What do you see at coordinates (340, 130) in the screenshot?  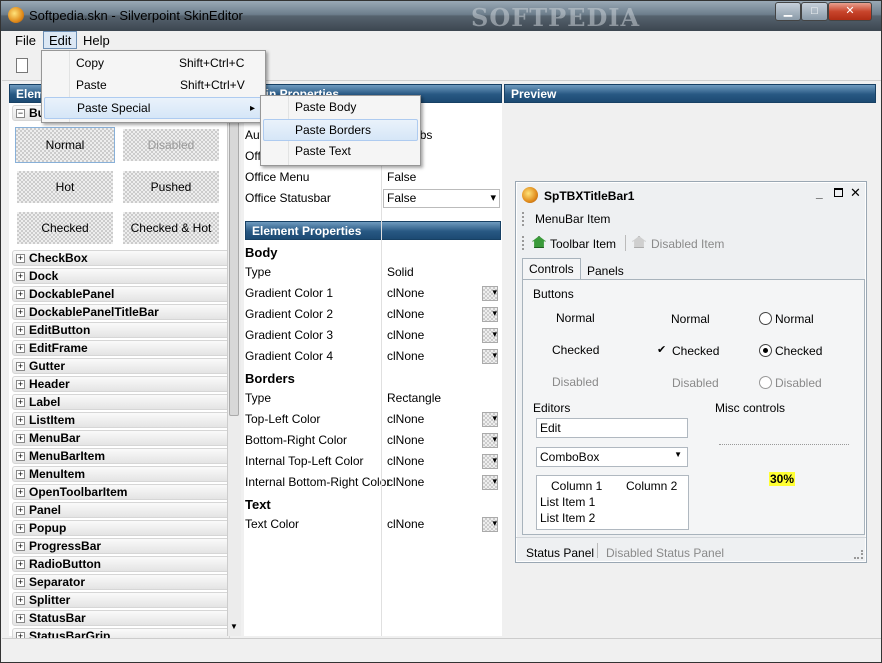 I see `menu-item-paste-borders: Paste Borders` at bounding box center [340, 130].